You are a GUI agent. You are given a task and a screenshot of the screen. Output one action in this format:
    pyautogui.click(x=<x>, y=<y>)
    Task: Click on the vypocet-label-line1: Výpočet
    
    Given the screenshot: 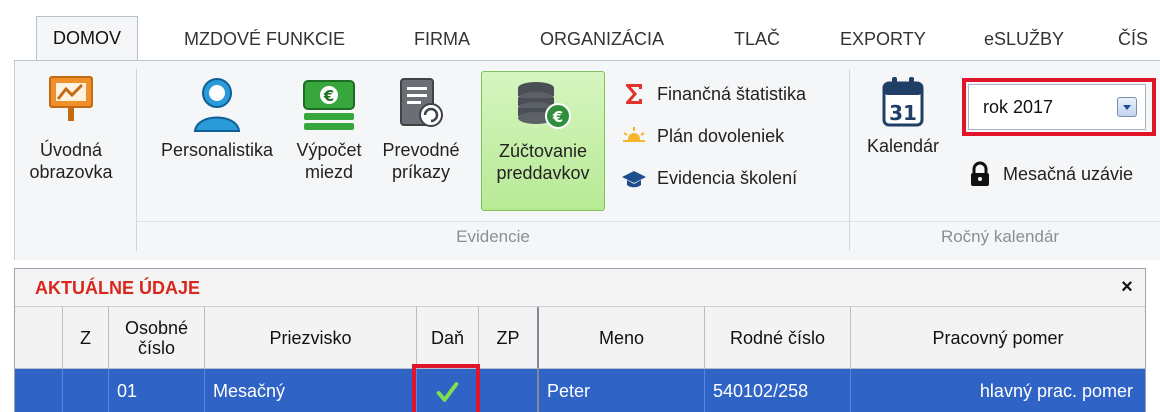 What is the action you would take?
    pyautogui.click(x=329, y=150)
    